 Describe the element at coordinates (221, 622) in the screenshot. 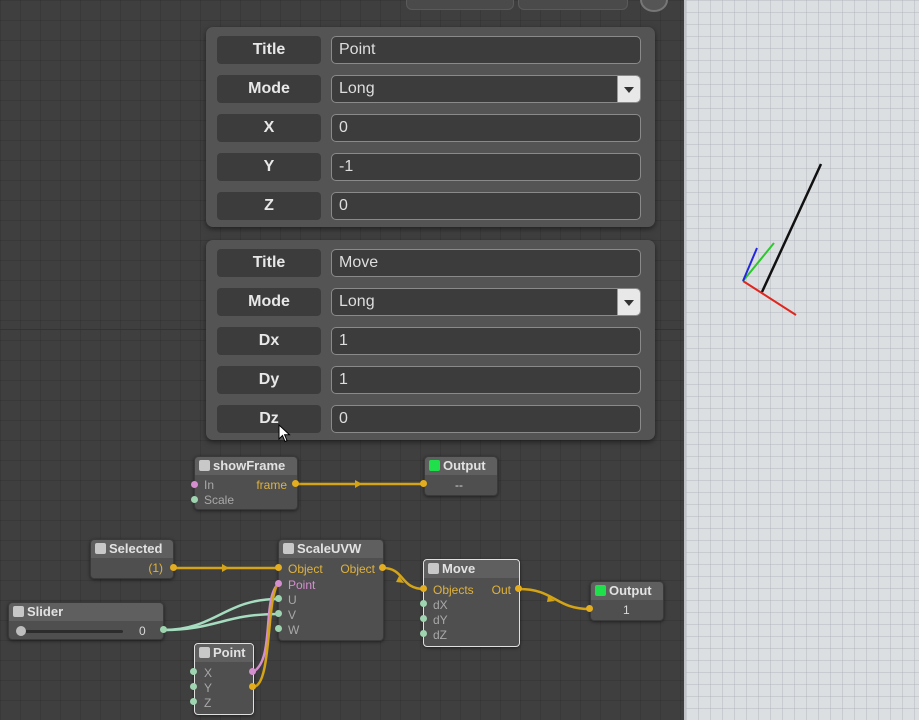

I see `wire-slider-v` at that location.